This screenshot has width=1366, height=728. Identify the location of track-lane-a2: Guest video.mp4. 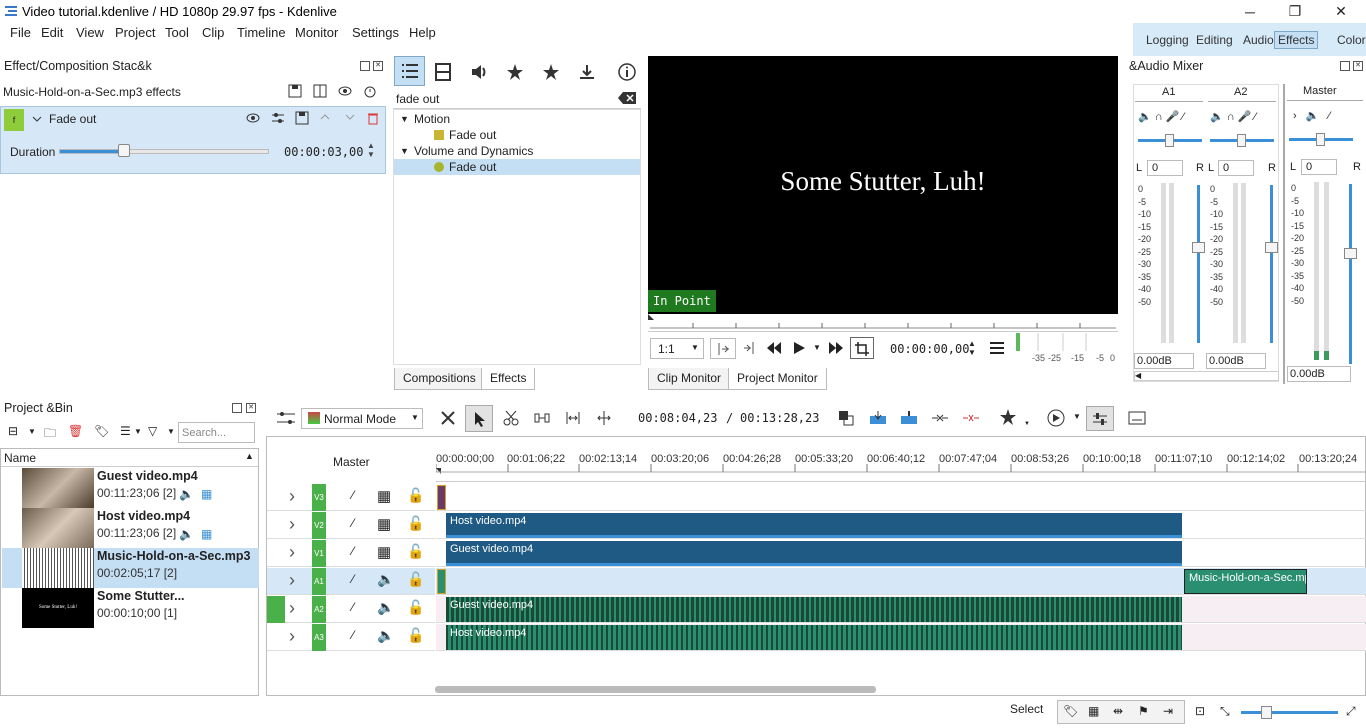
(901, 609).